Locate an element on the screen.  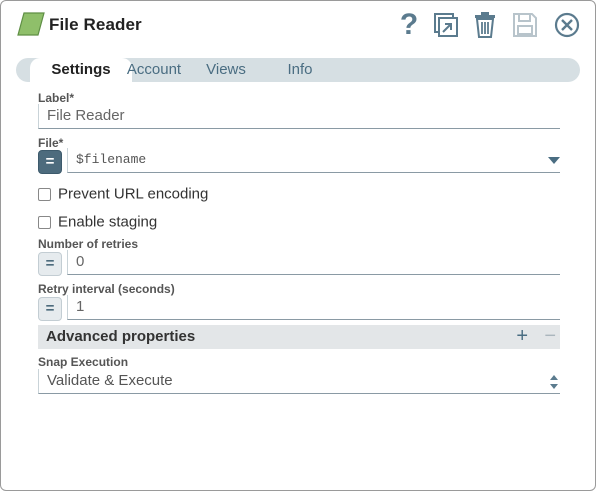
tab-views: Views is located at coordinates (226, 70).